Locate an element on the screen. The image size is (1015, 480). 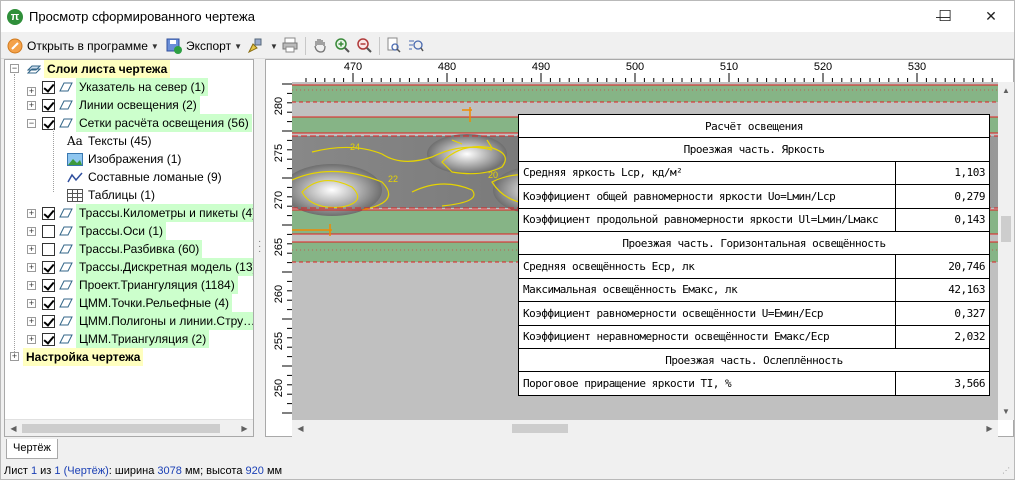
tree-node-drawing-settings: + Настройка чертежа is located at coordinates (129, 357).